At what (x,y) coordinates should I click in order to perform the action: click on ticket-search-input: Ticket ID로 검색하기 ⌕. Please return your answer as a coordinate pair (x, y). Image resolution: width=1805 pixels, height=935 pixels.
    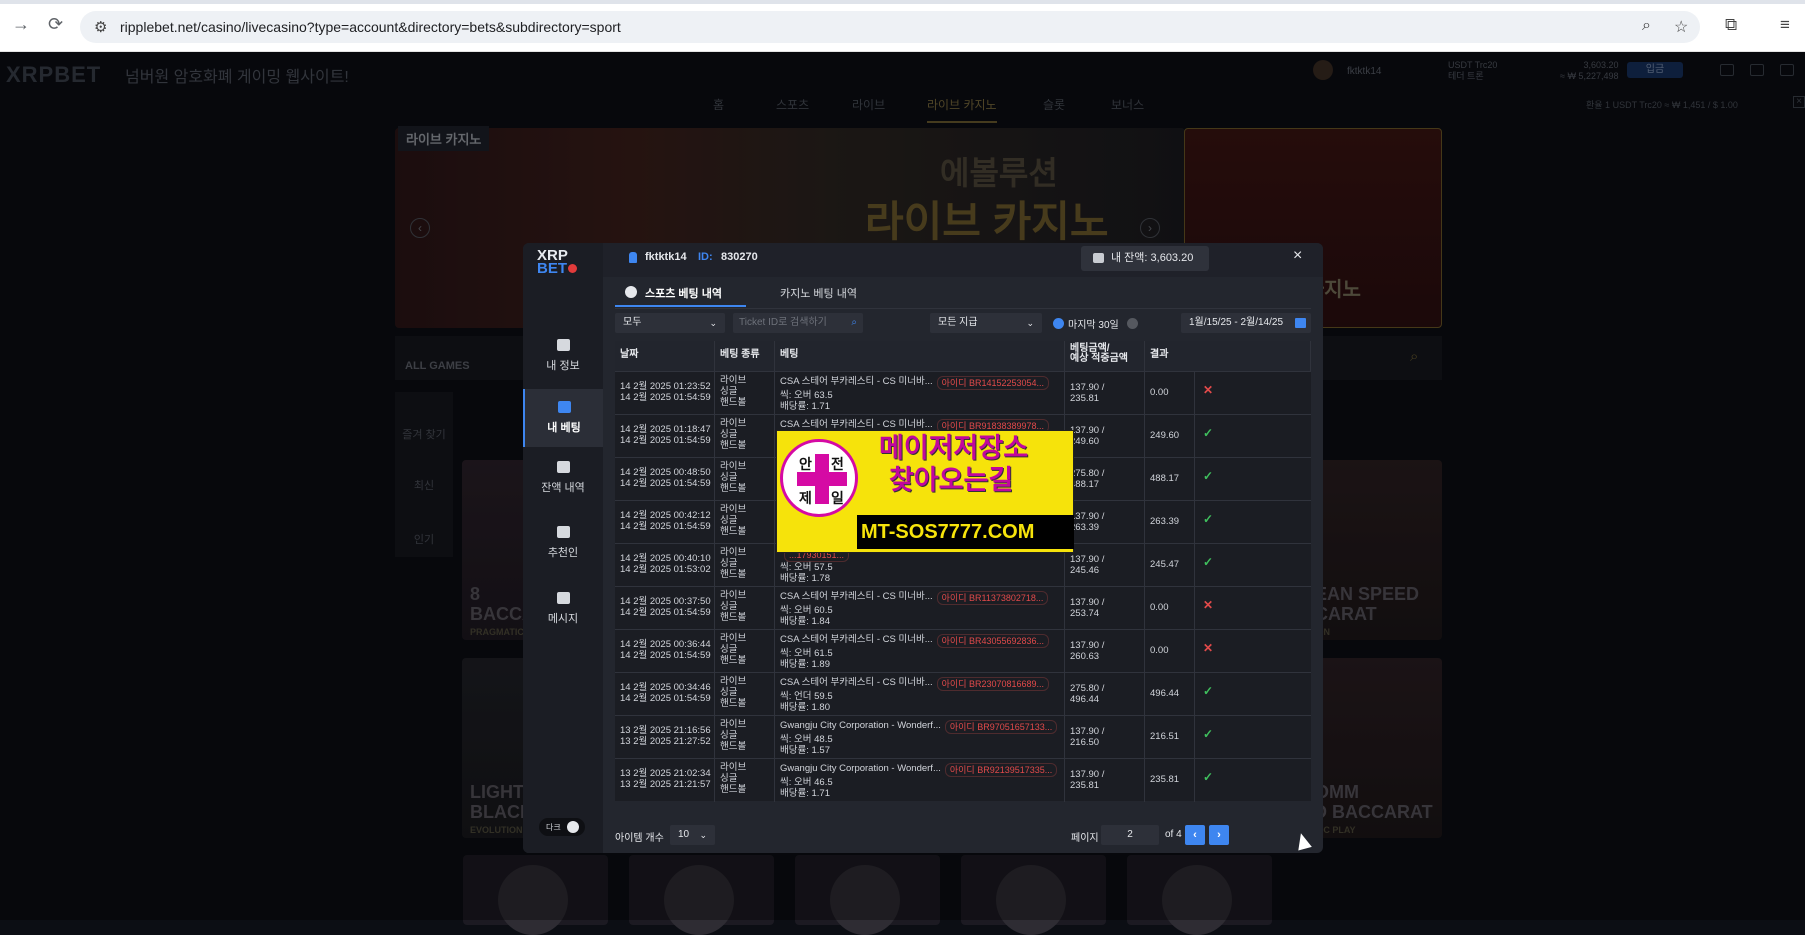
    Looking at the image, I should click on (798, 323).